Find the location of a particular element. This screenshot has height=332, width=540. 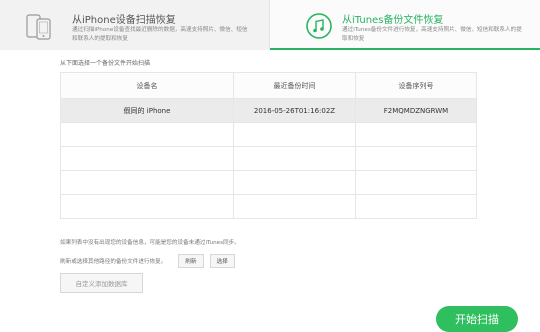

select-backup-hint: 从下面选择一个备份文件开始扫描 is located at coordinates (105, 63).